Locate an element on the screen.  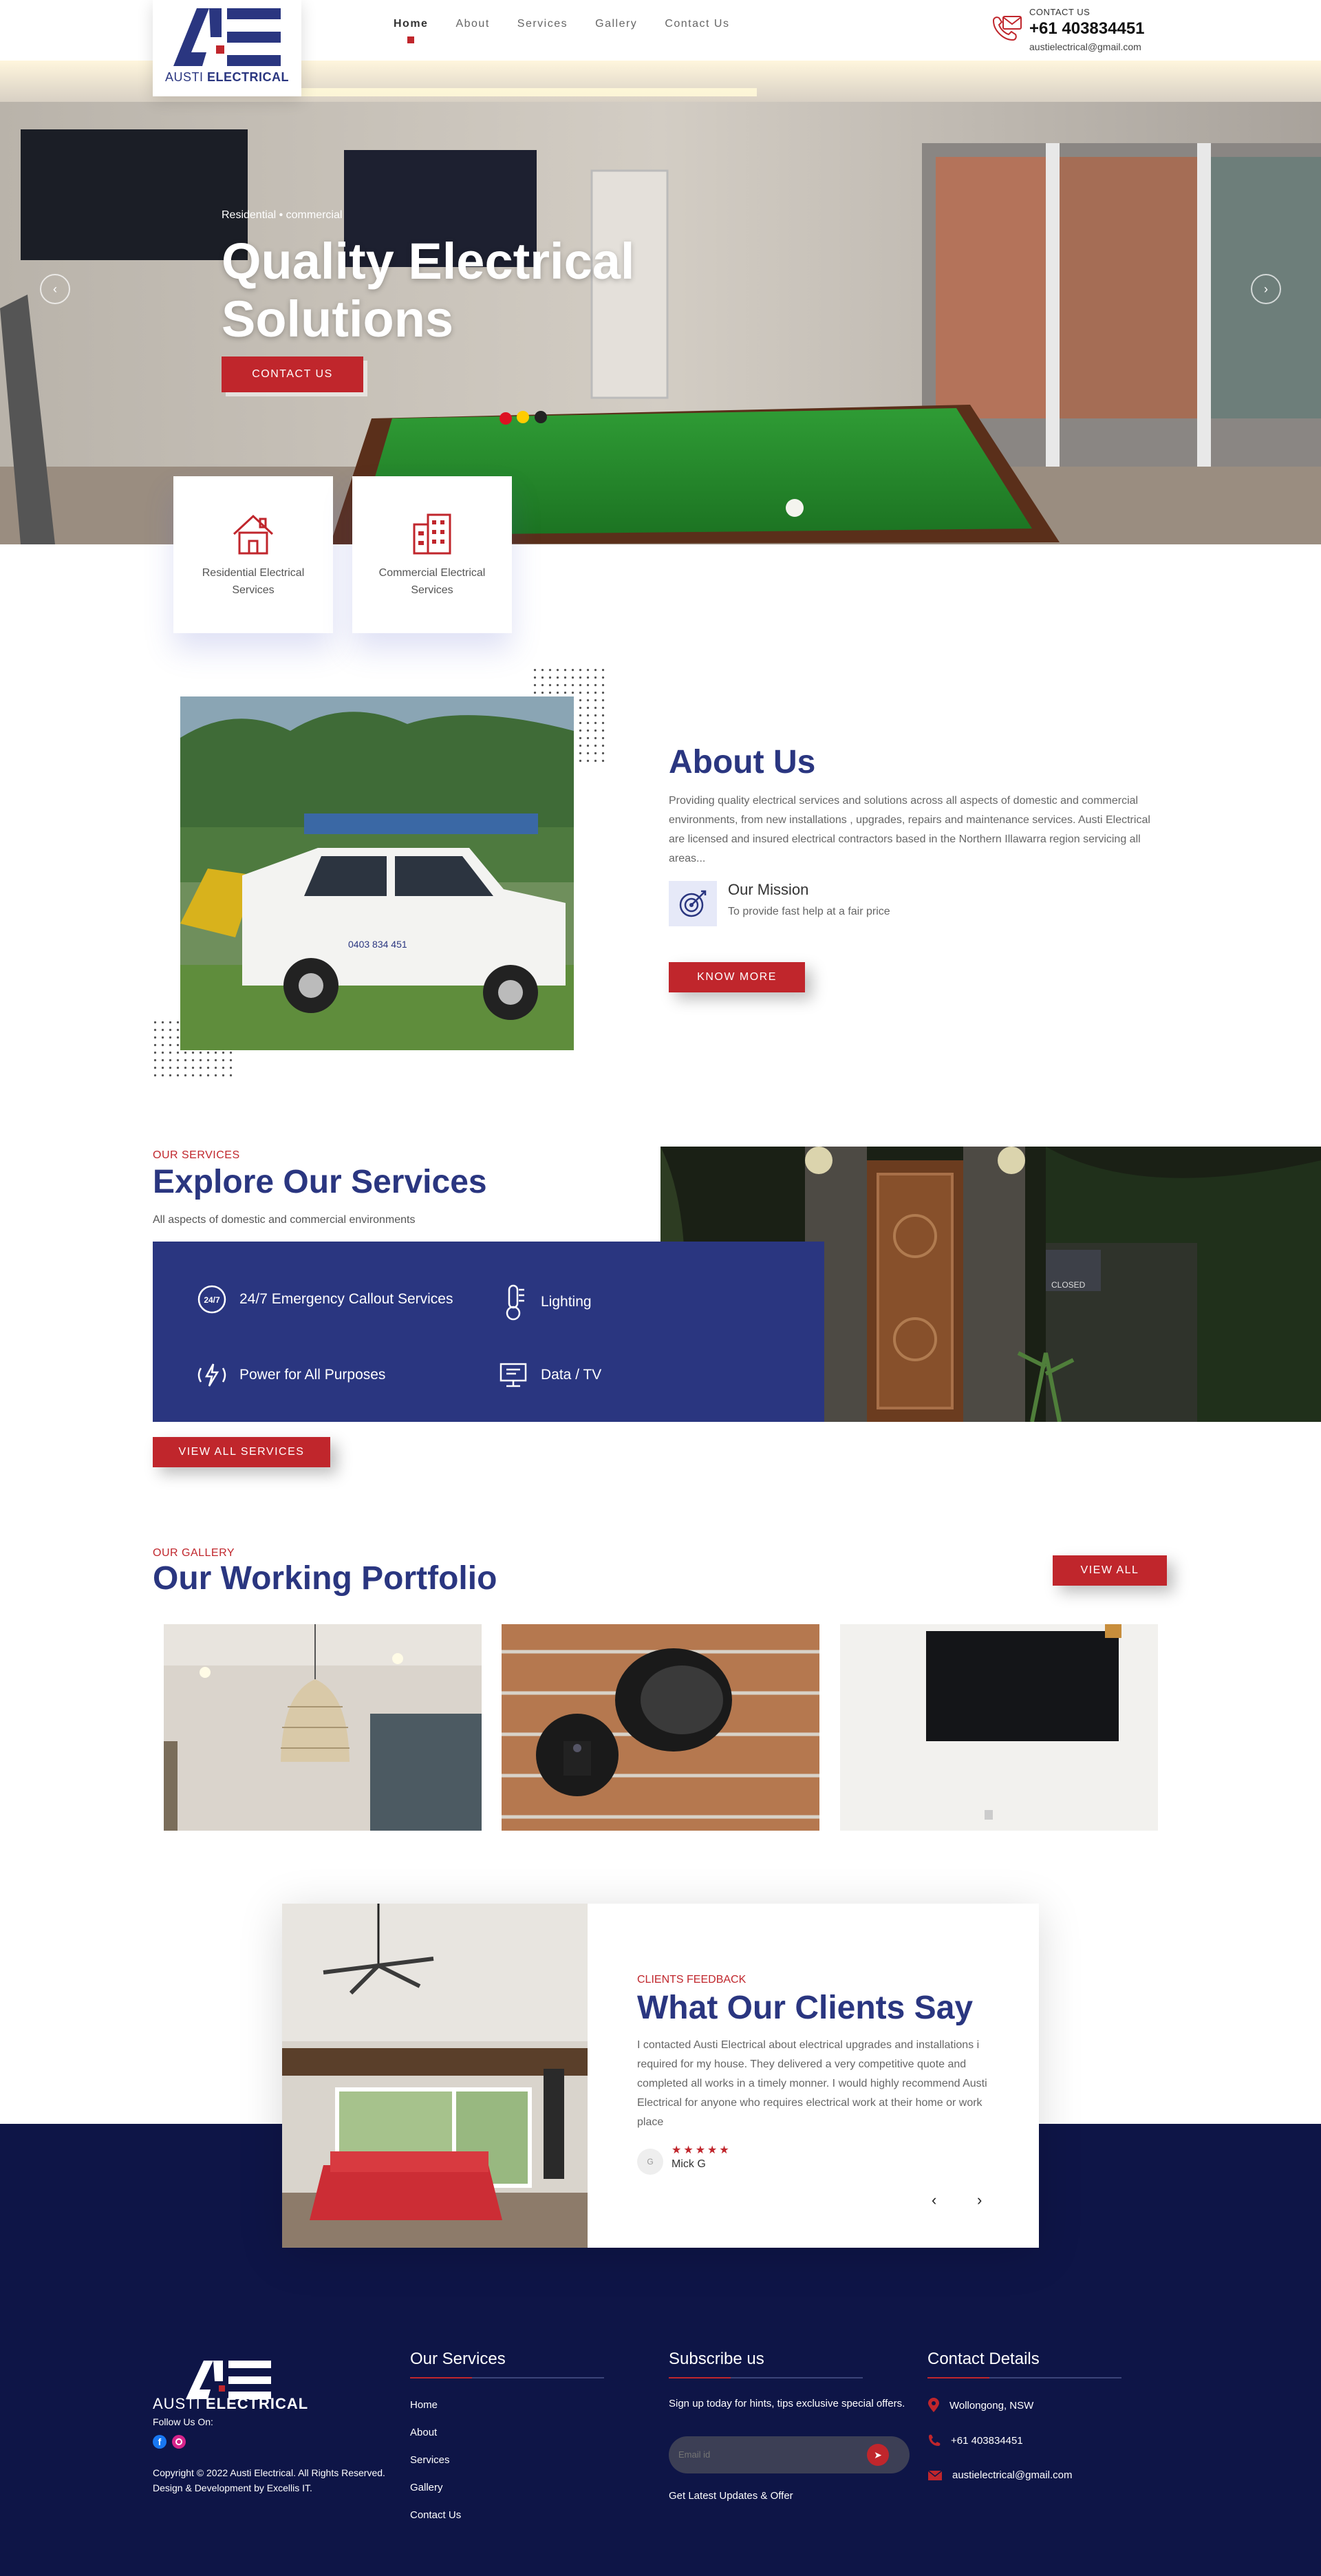
service-item-lighting: Lighting is located at coordinates (544, 1302).